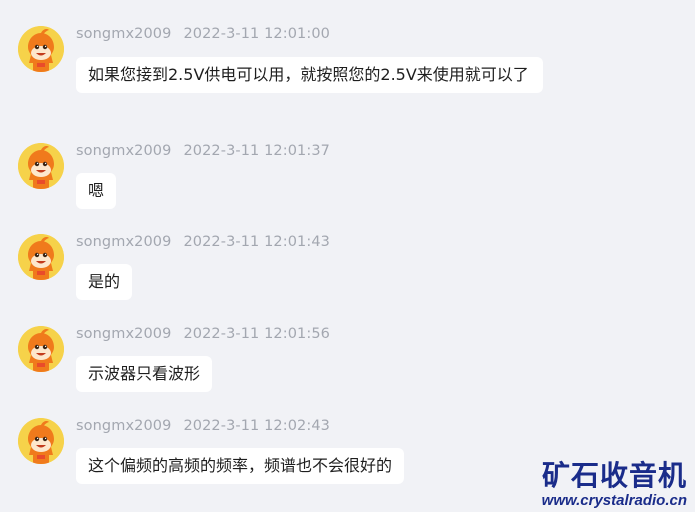 This screenshot has height=512, width=695. I want to click on watermark-url: www.crystalradio.cn, so click(614, 500).